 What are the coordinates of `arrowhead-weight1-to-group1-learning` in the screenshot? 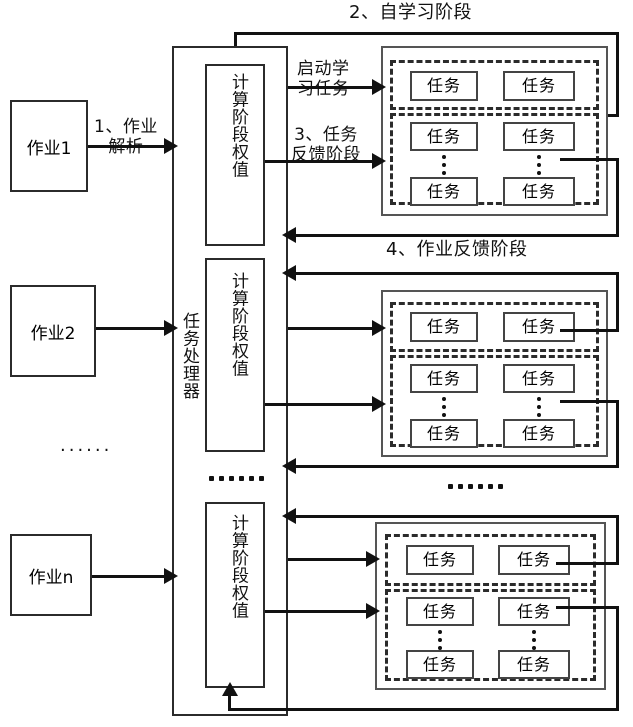 It's located at (379, 87).